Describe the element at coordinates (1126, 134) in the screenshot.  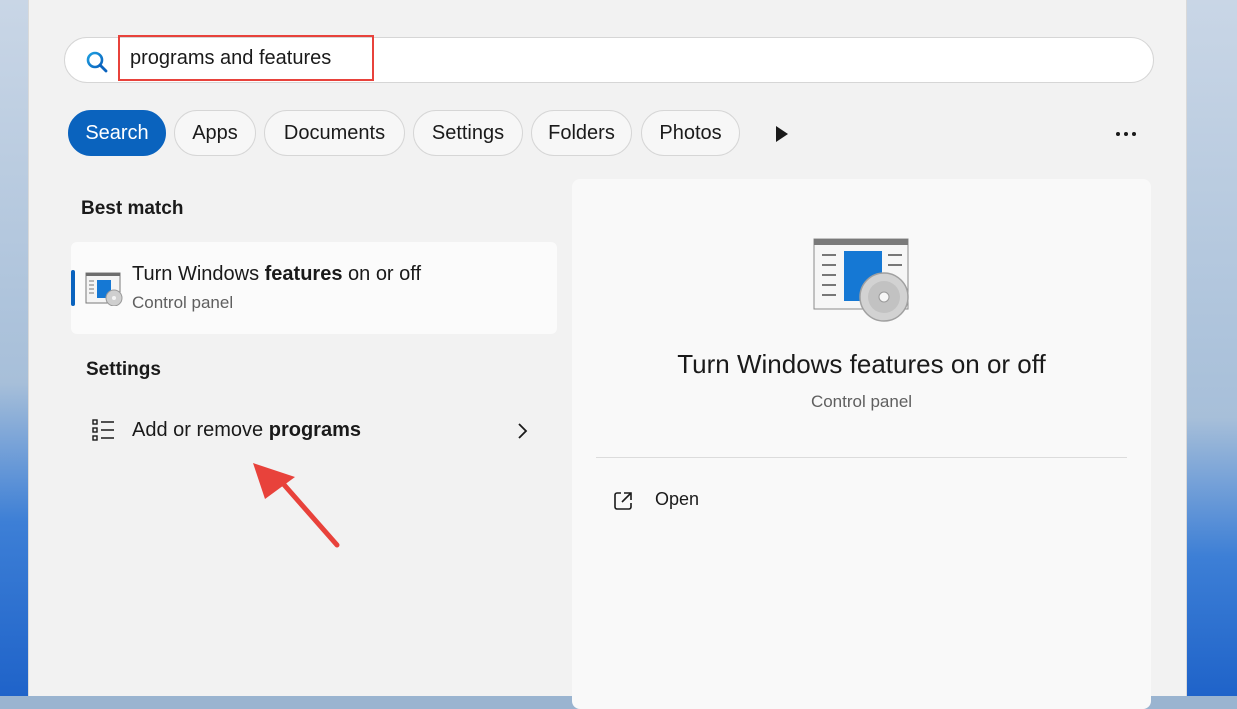
I see `more-icon` at that location.